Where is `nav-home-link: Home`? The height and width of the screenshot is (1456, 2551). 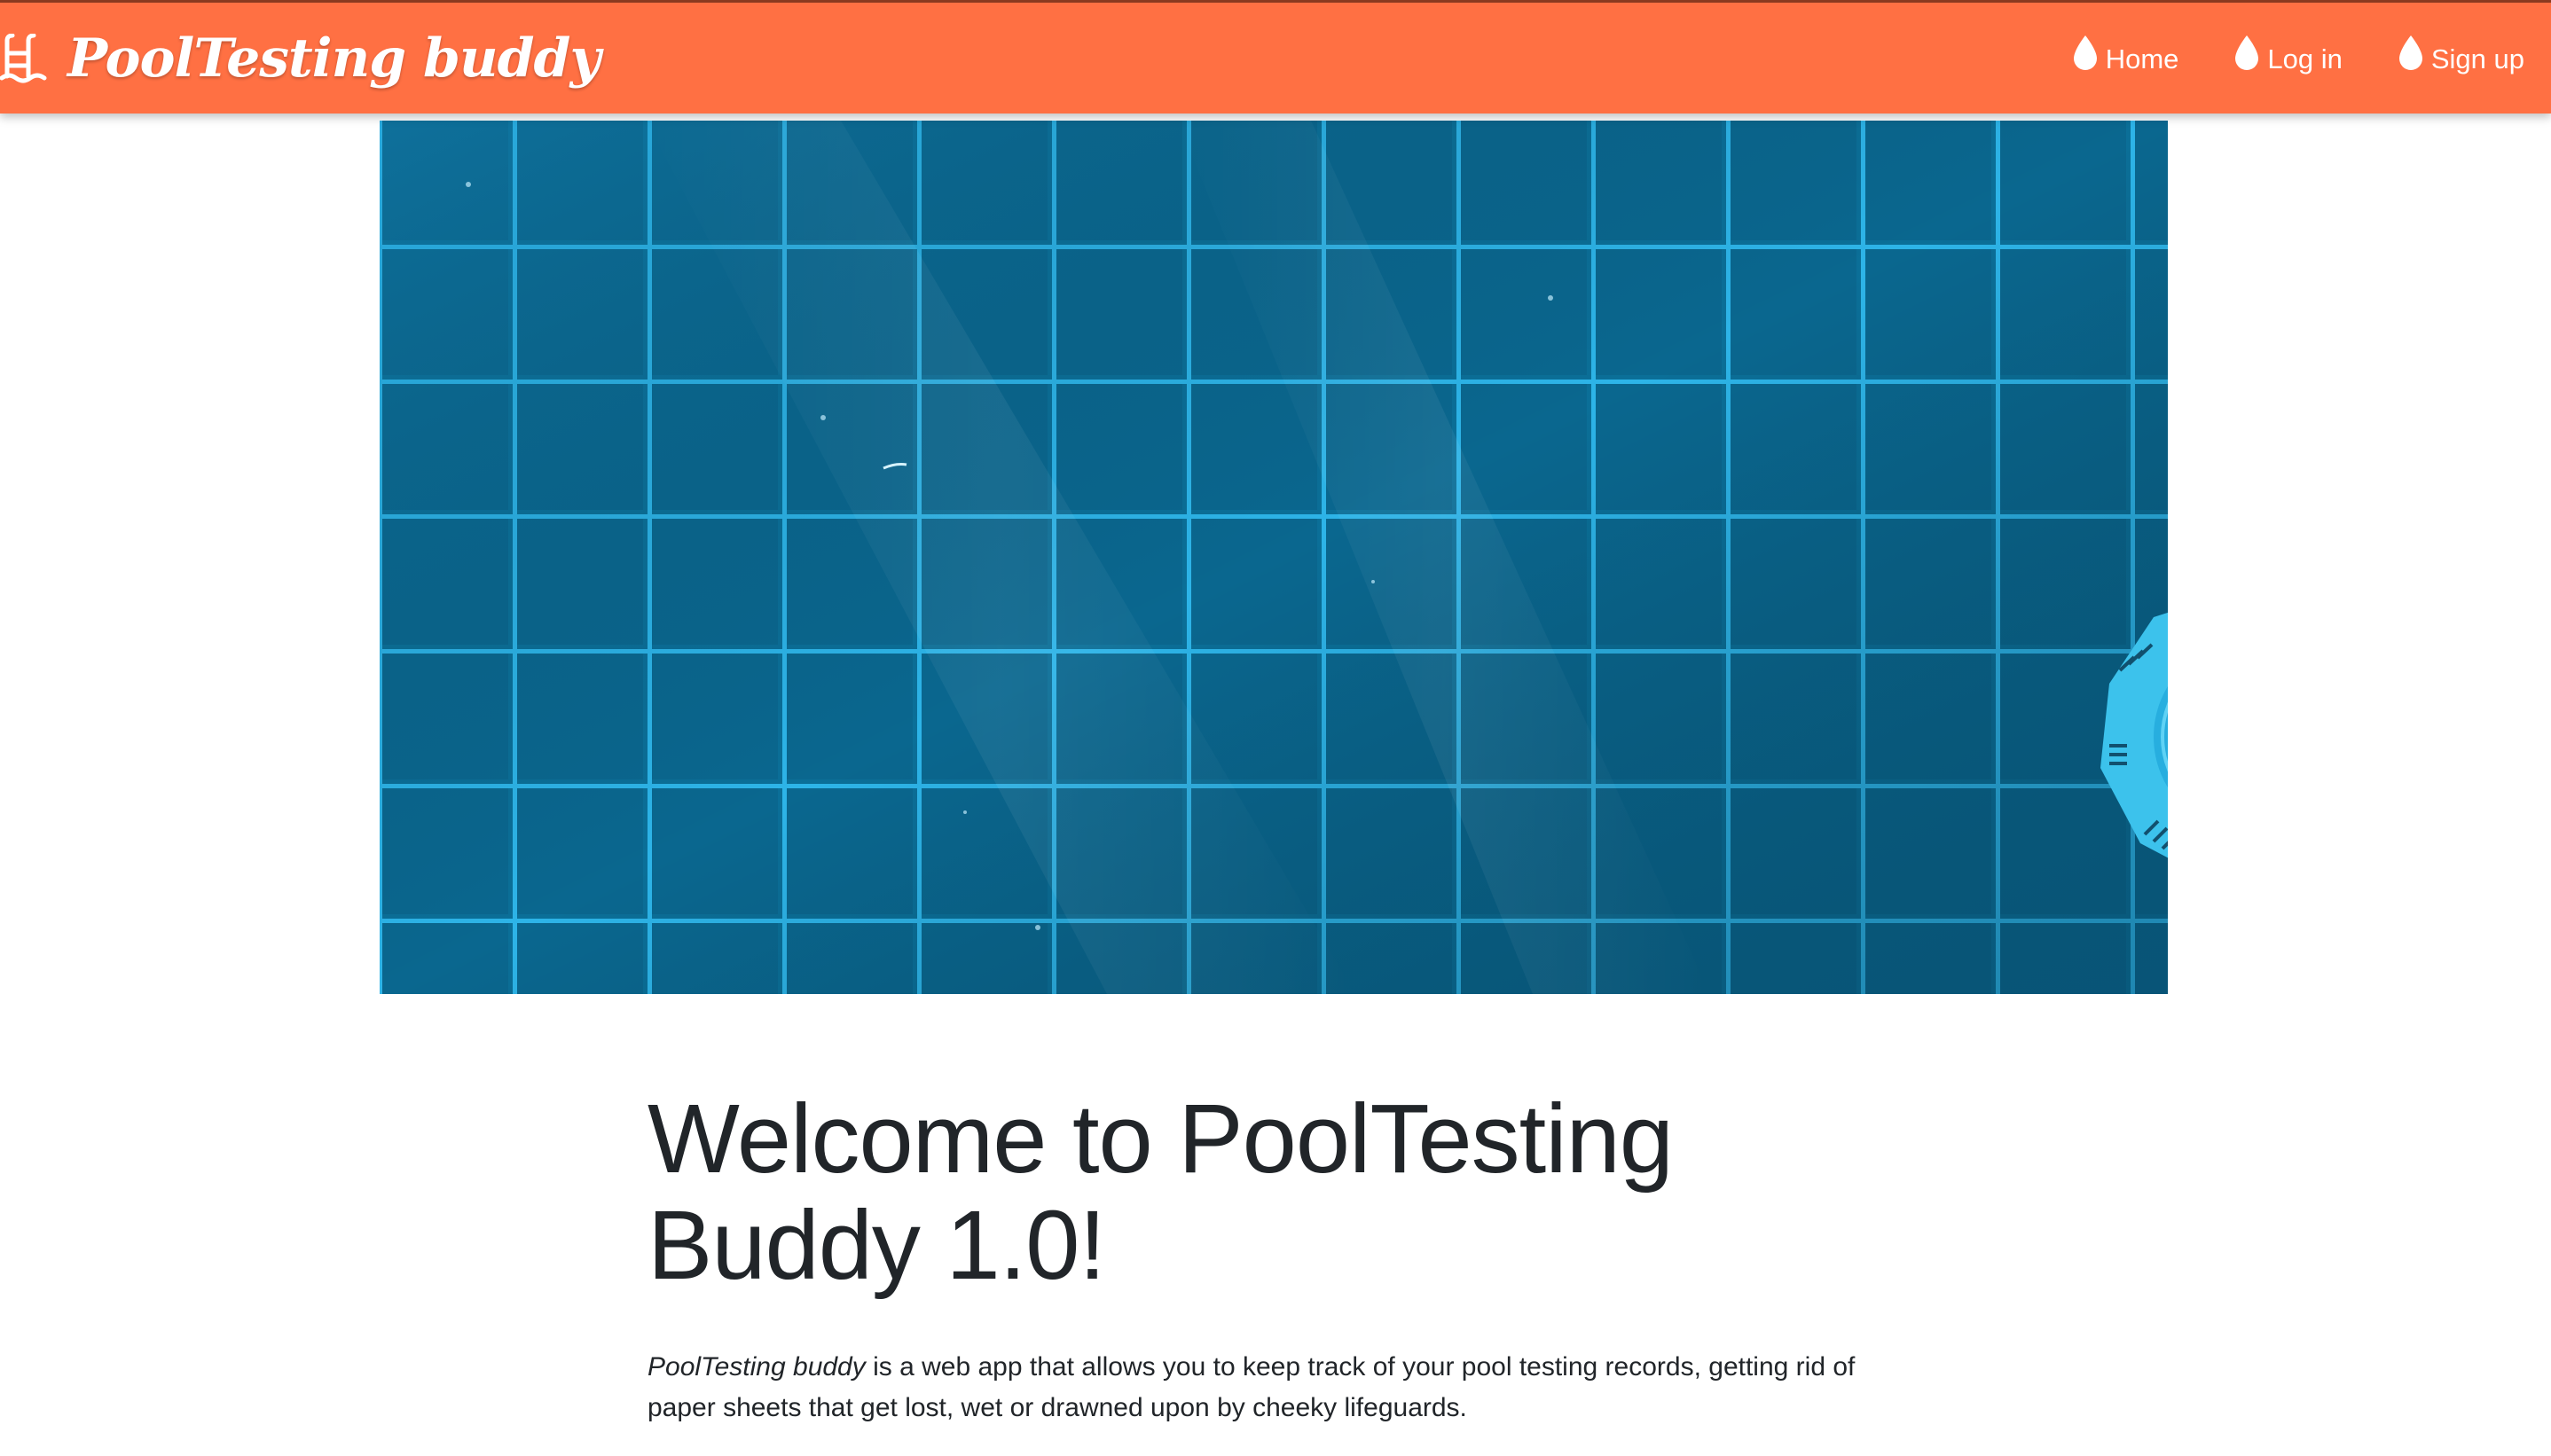 nav-home-link: Home is located at coordinates (2124, 55).